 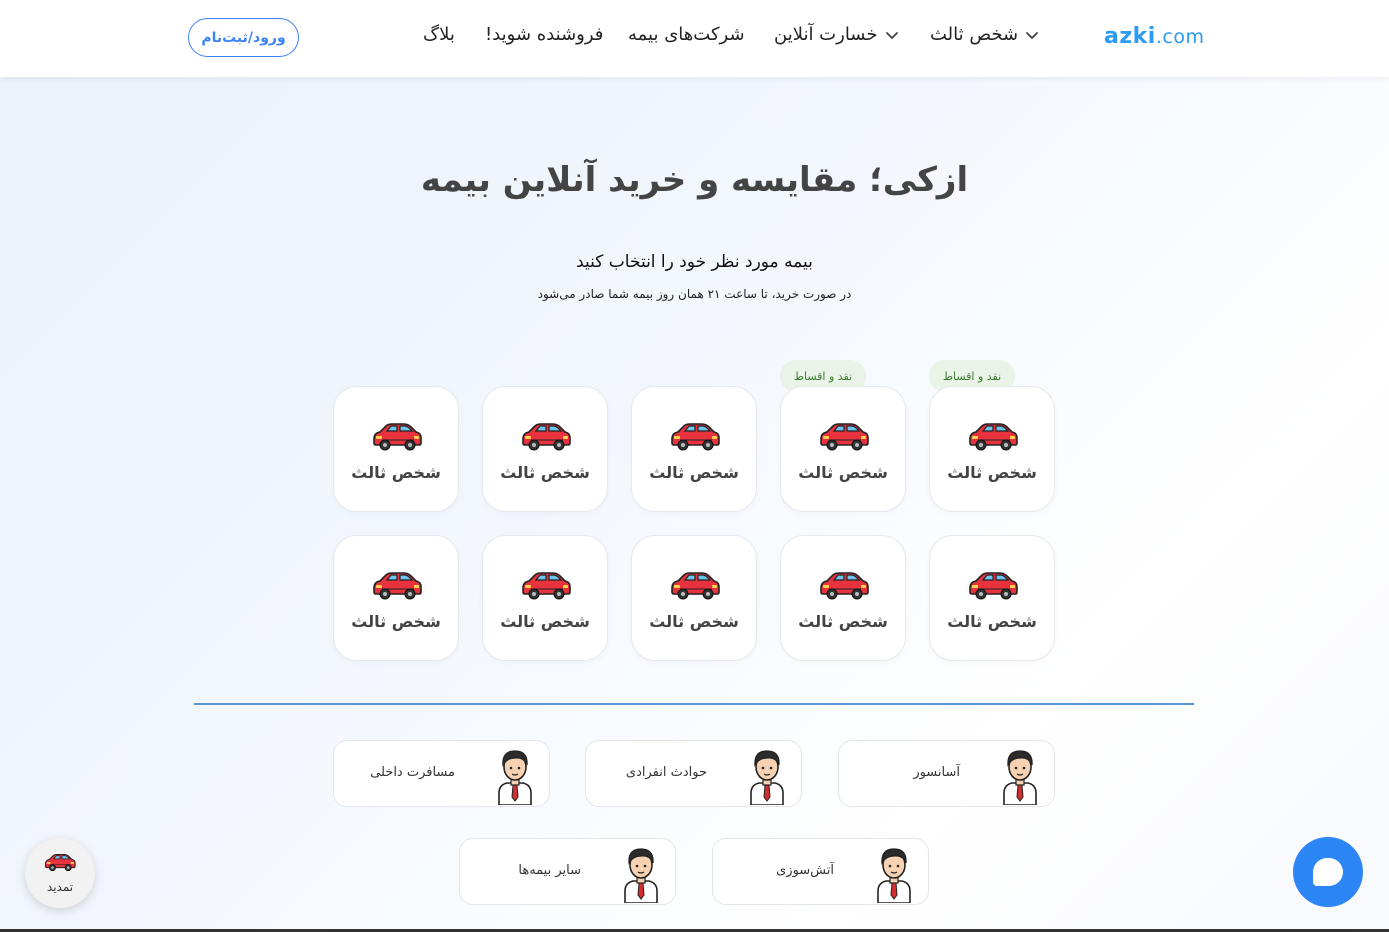 I want to click on nav-blog: بلاگ, so click(x=439, y=34).